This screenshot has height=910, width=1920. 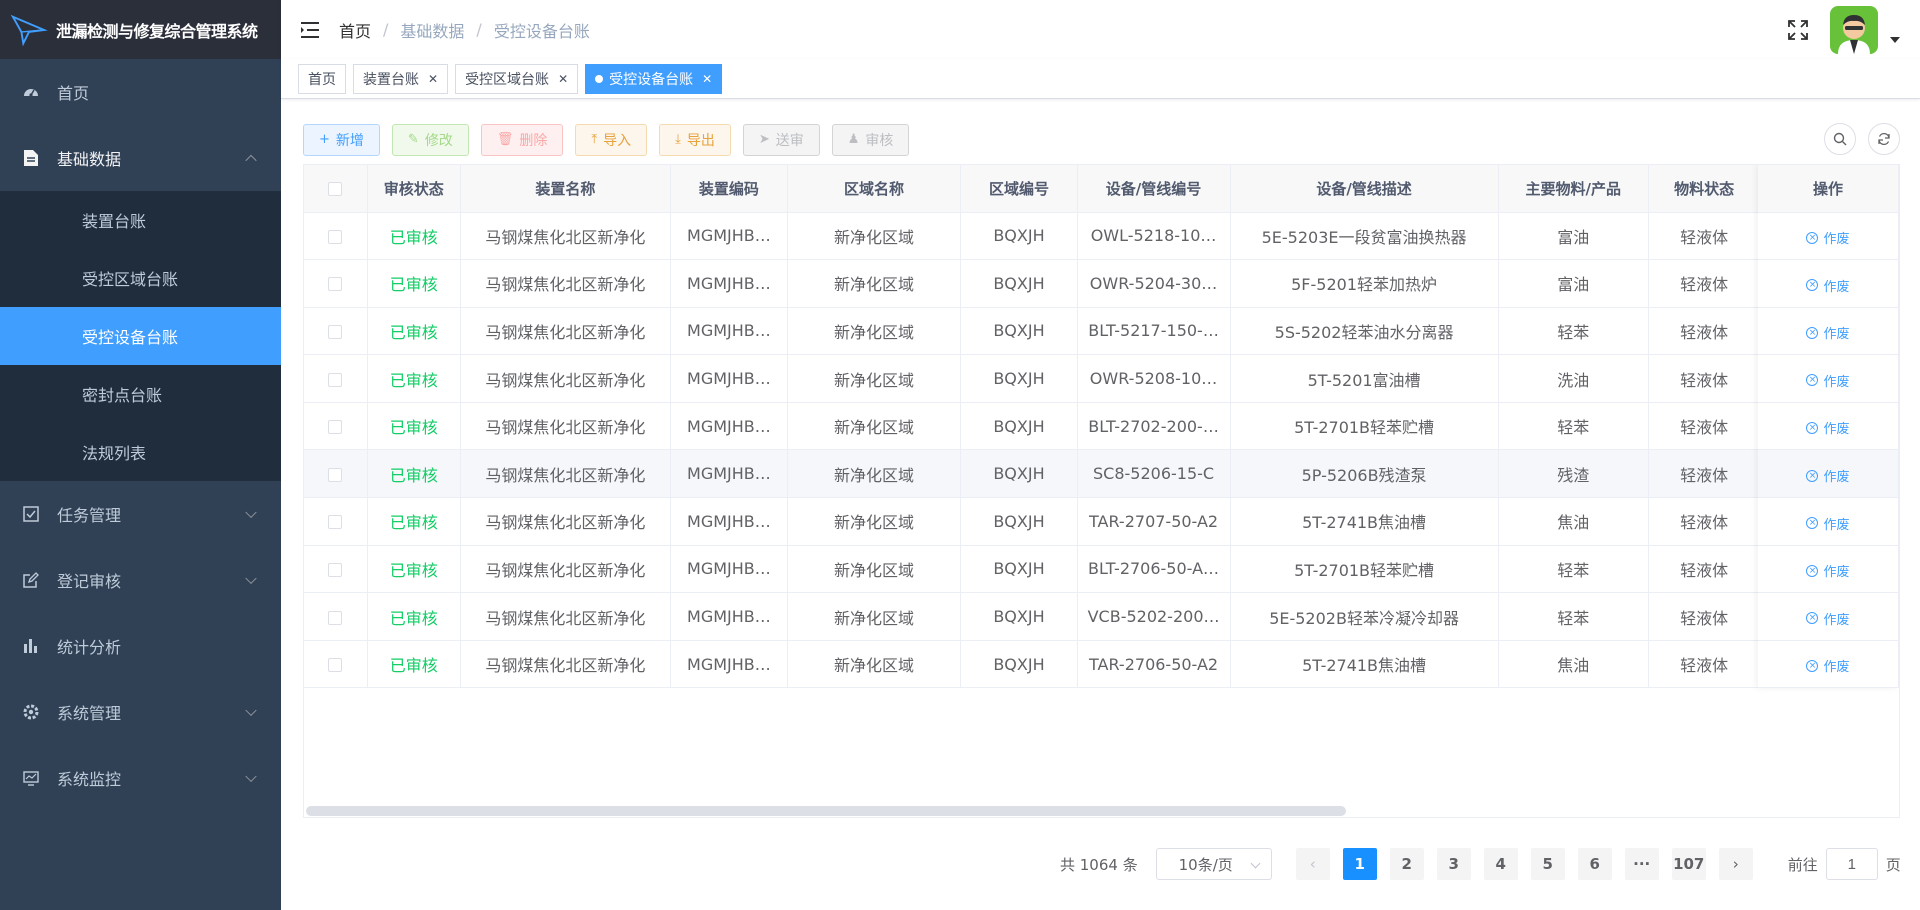 What do you see at coordinates (1406, 864) in the screenshot?
I see `page-number-button: 2` at bounding box center [1406, 864].